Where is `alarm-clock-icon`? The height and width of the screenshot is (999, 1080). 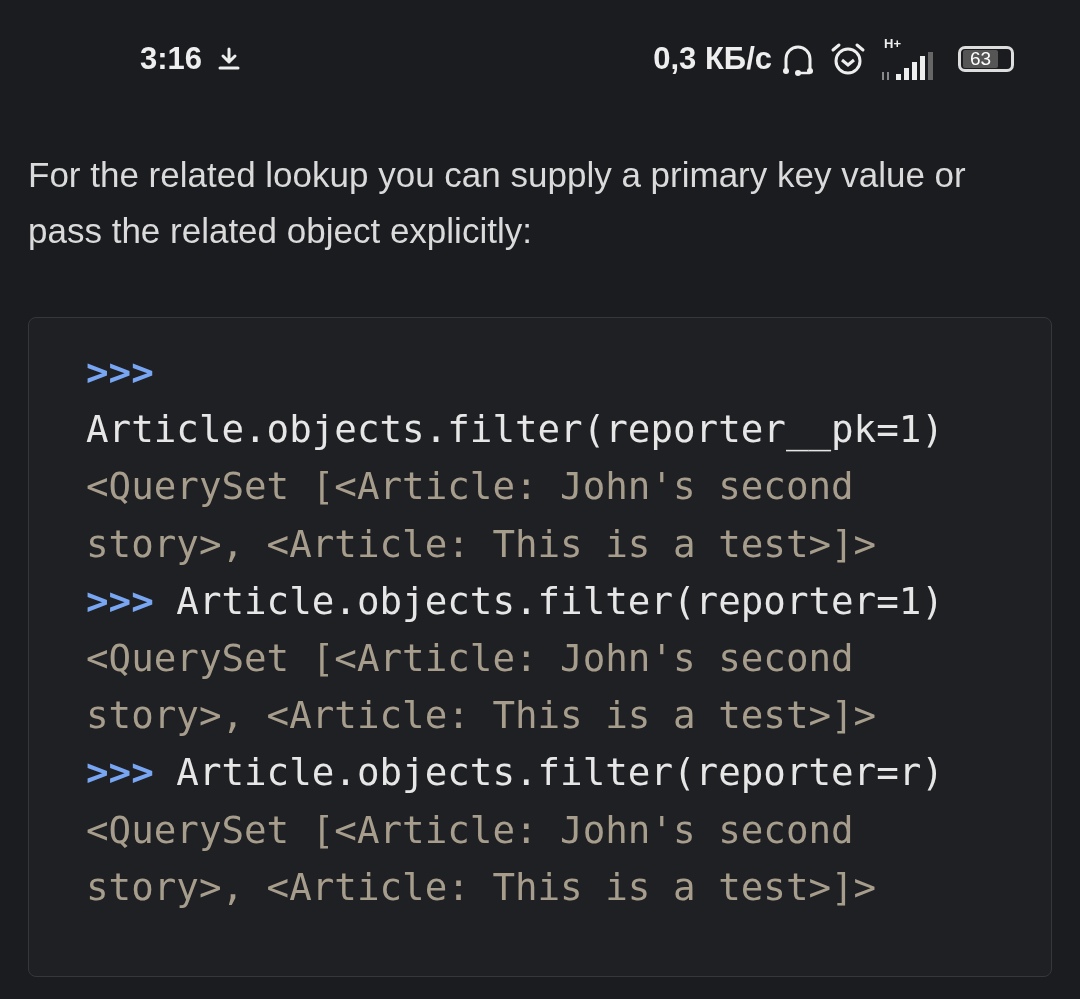 alarm-clock-icon is located at coordinates (848, 59).